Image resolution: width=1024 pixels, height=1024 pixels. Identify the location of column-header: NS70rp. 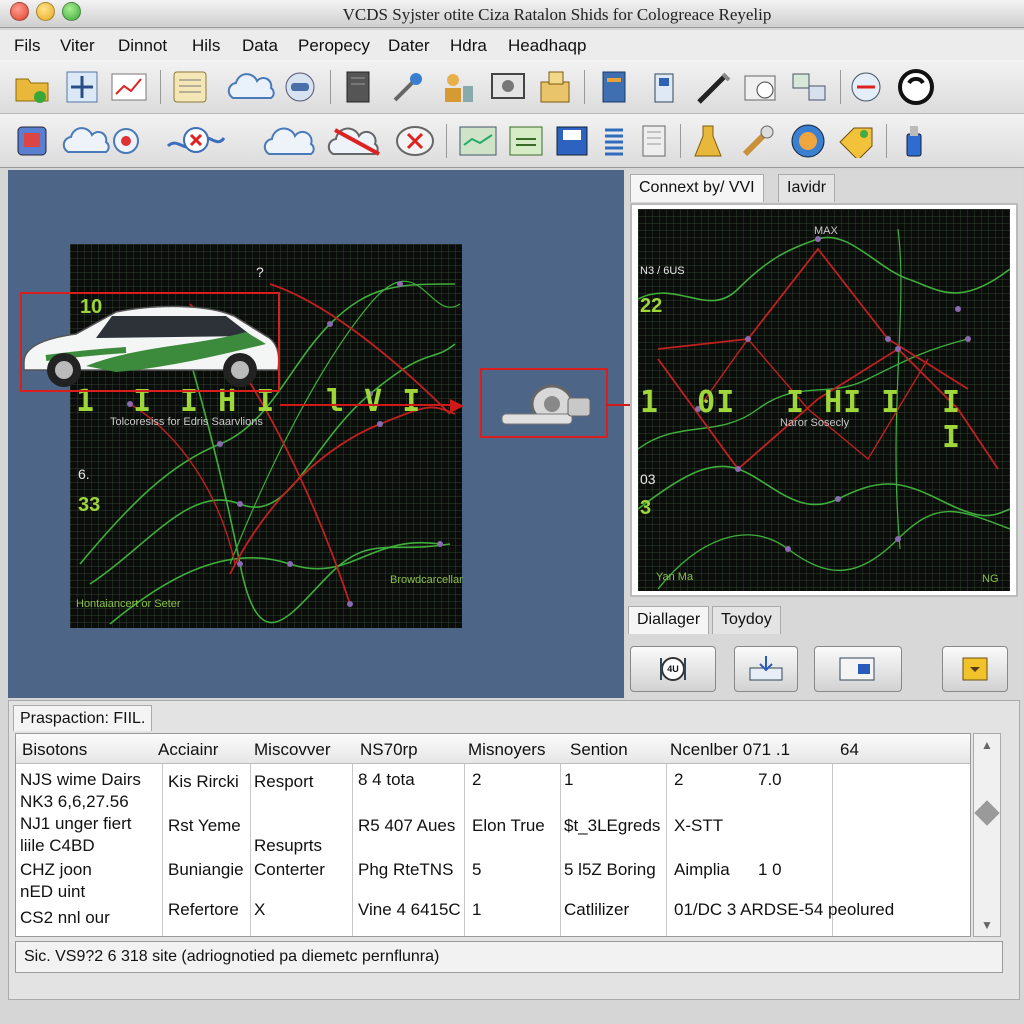
(389, 750).